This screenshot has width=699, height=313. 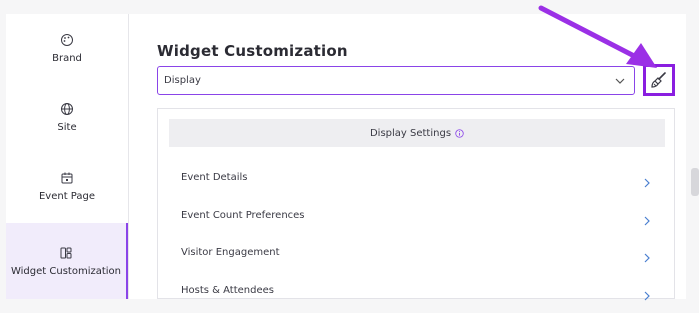 What do you see at coordinates (182, 80) in the screenshot?
I see `select-value: Display` at bounding box center [182, 80].